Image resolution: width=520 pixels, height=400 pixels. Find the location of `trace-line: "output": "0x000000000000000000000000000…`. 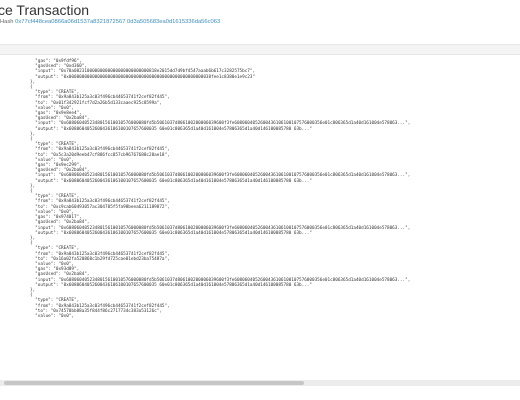

trace-line: "output": "0x000000000000000000000000000… is located at coordinates (143, 77).